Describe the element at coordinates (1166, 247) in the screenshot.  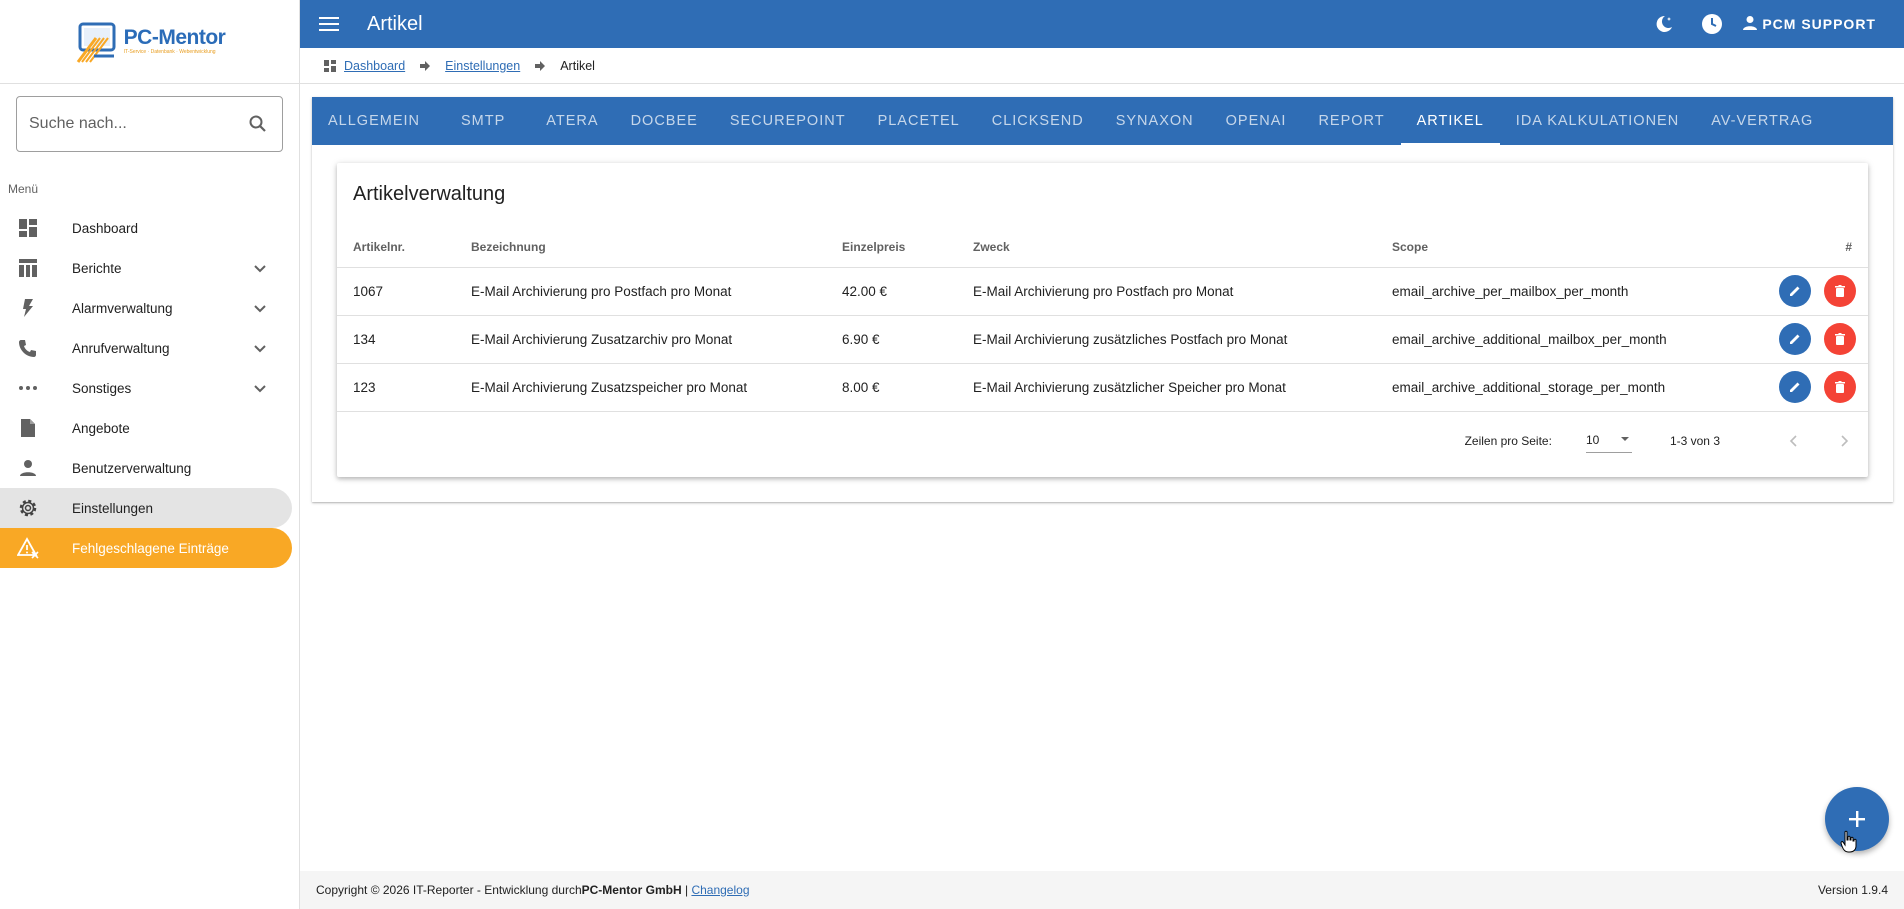
I see `column-header: Zweck` at that location.